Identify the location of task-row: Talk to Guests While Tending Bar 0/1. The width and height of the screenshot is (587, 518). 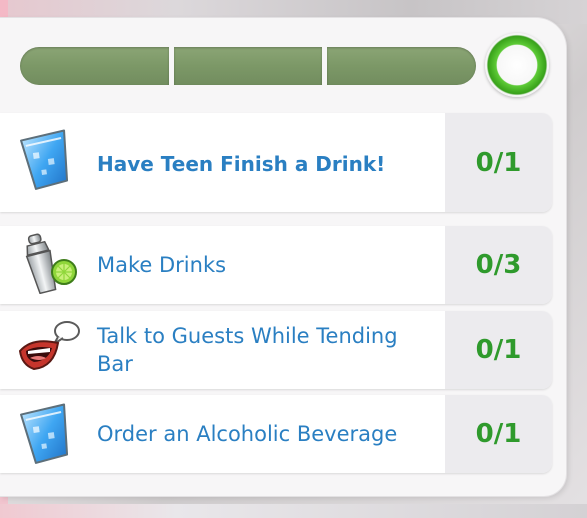
(276, 350).